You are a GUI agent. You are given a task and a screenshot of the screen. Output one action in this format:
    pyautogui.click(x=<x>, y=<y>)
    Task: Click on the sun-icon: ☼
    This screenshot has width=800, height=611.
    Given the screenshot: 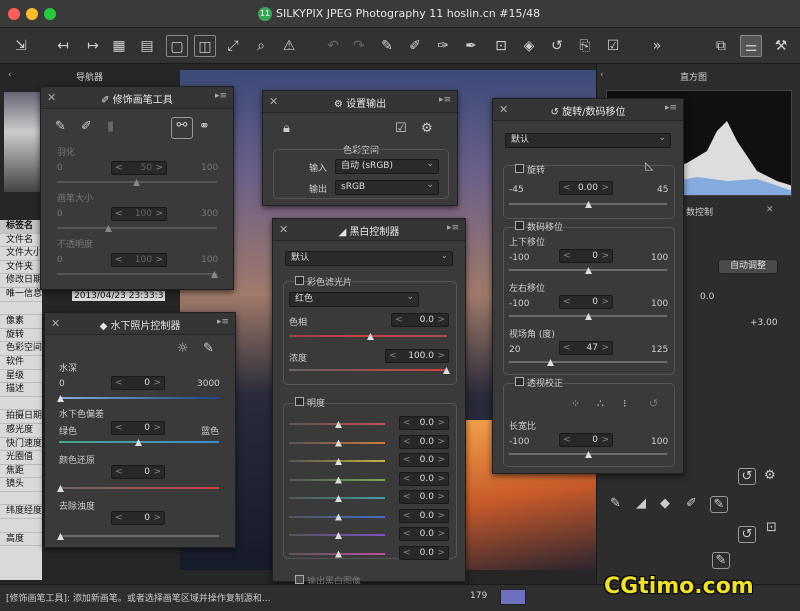 What is the action you would take?
    pyautogui.click(x=183, y=348)
    